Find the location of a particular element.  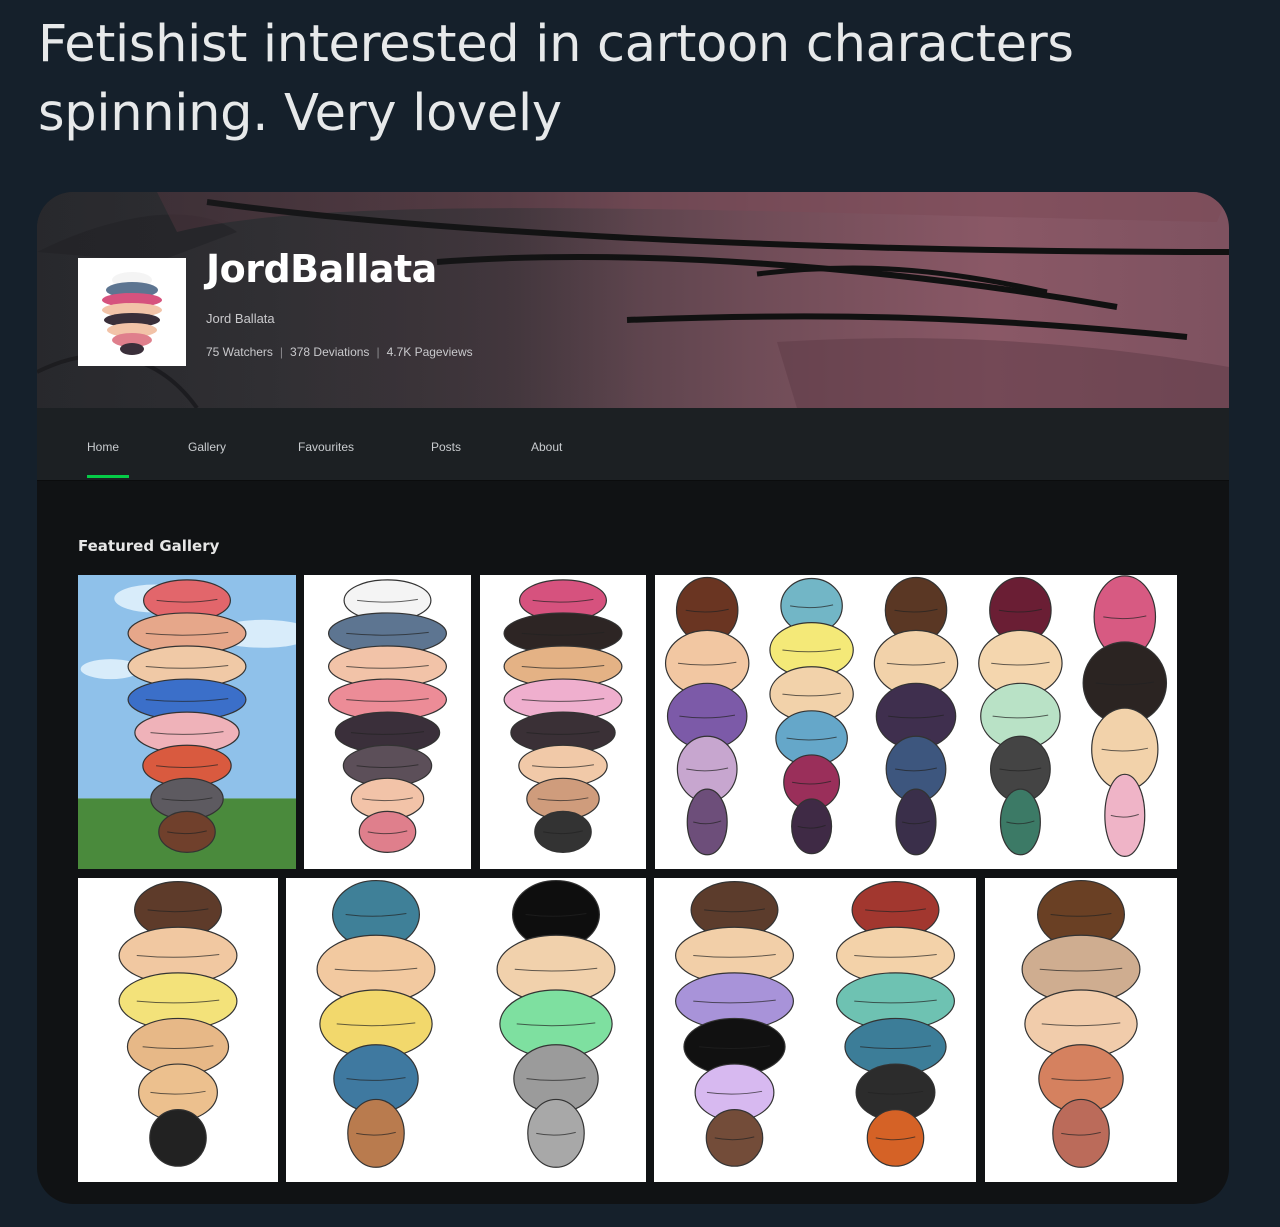

watchers-count: 75 Watchers is located at coordinates (239, 352).